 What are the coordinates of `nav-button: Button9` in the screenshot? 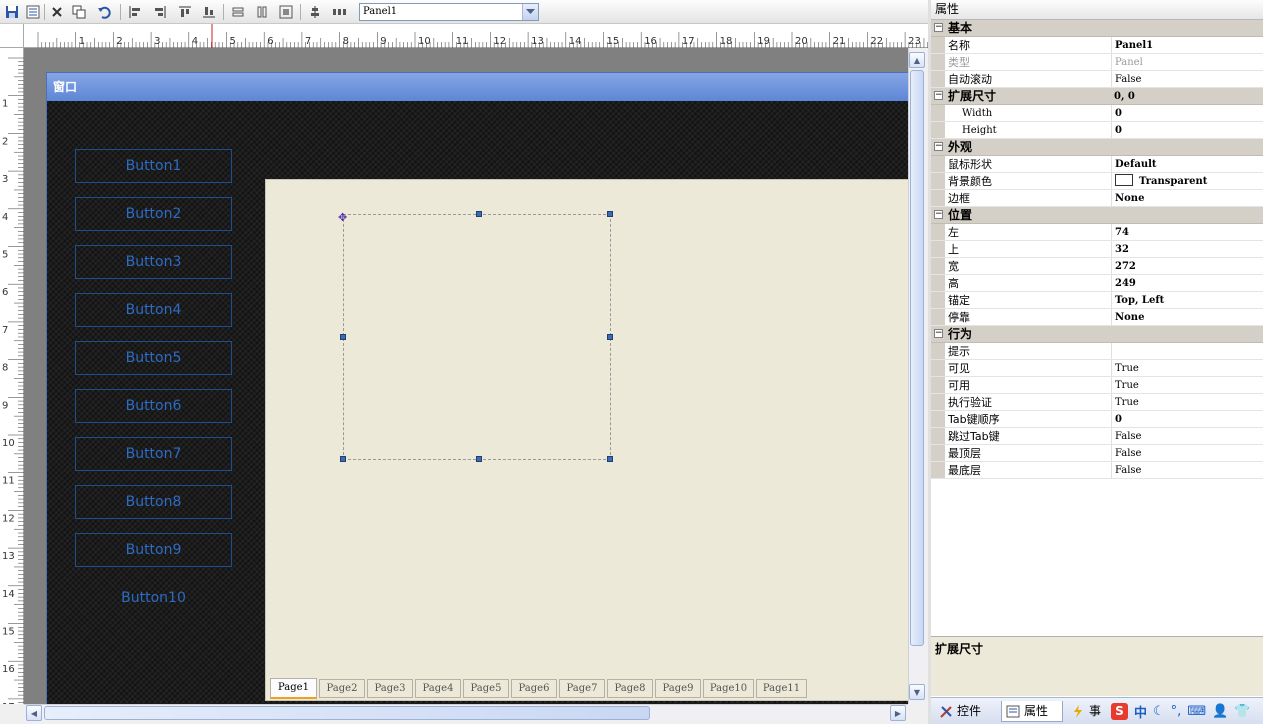 It's located at (153, 550).